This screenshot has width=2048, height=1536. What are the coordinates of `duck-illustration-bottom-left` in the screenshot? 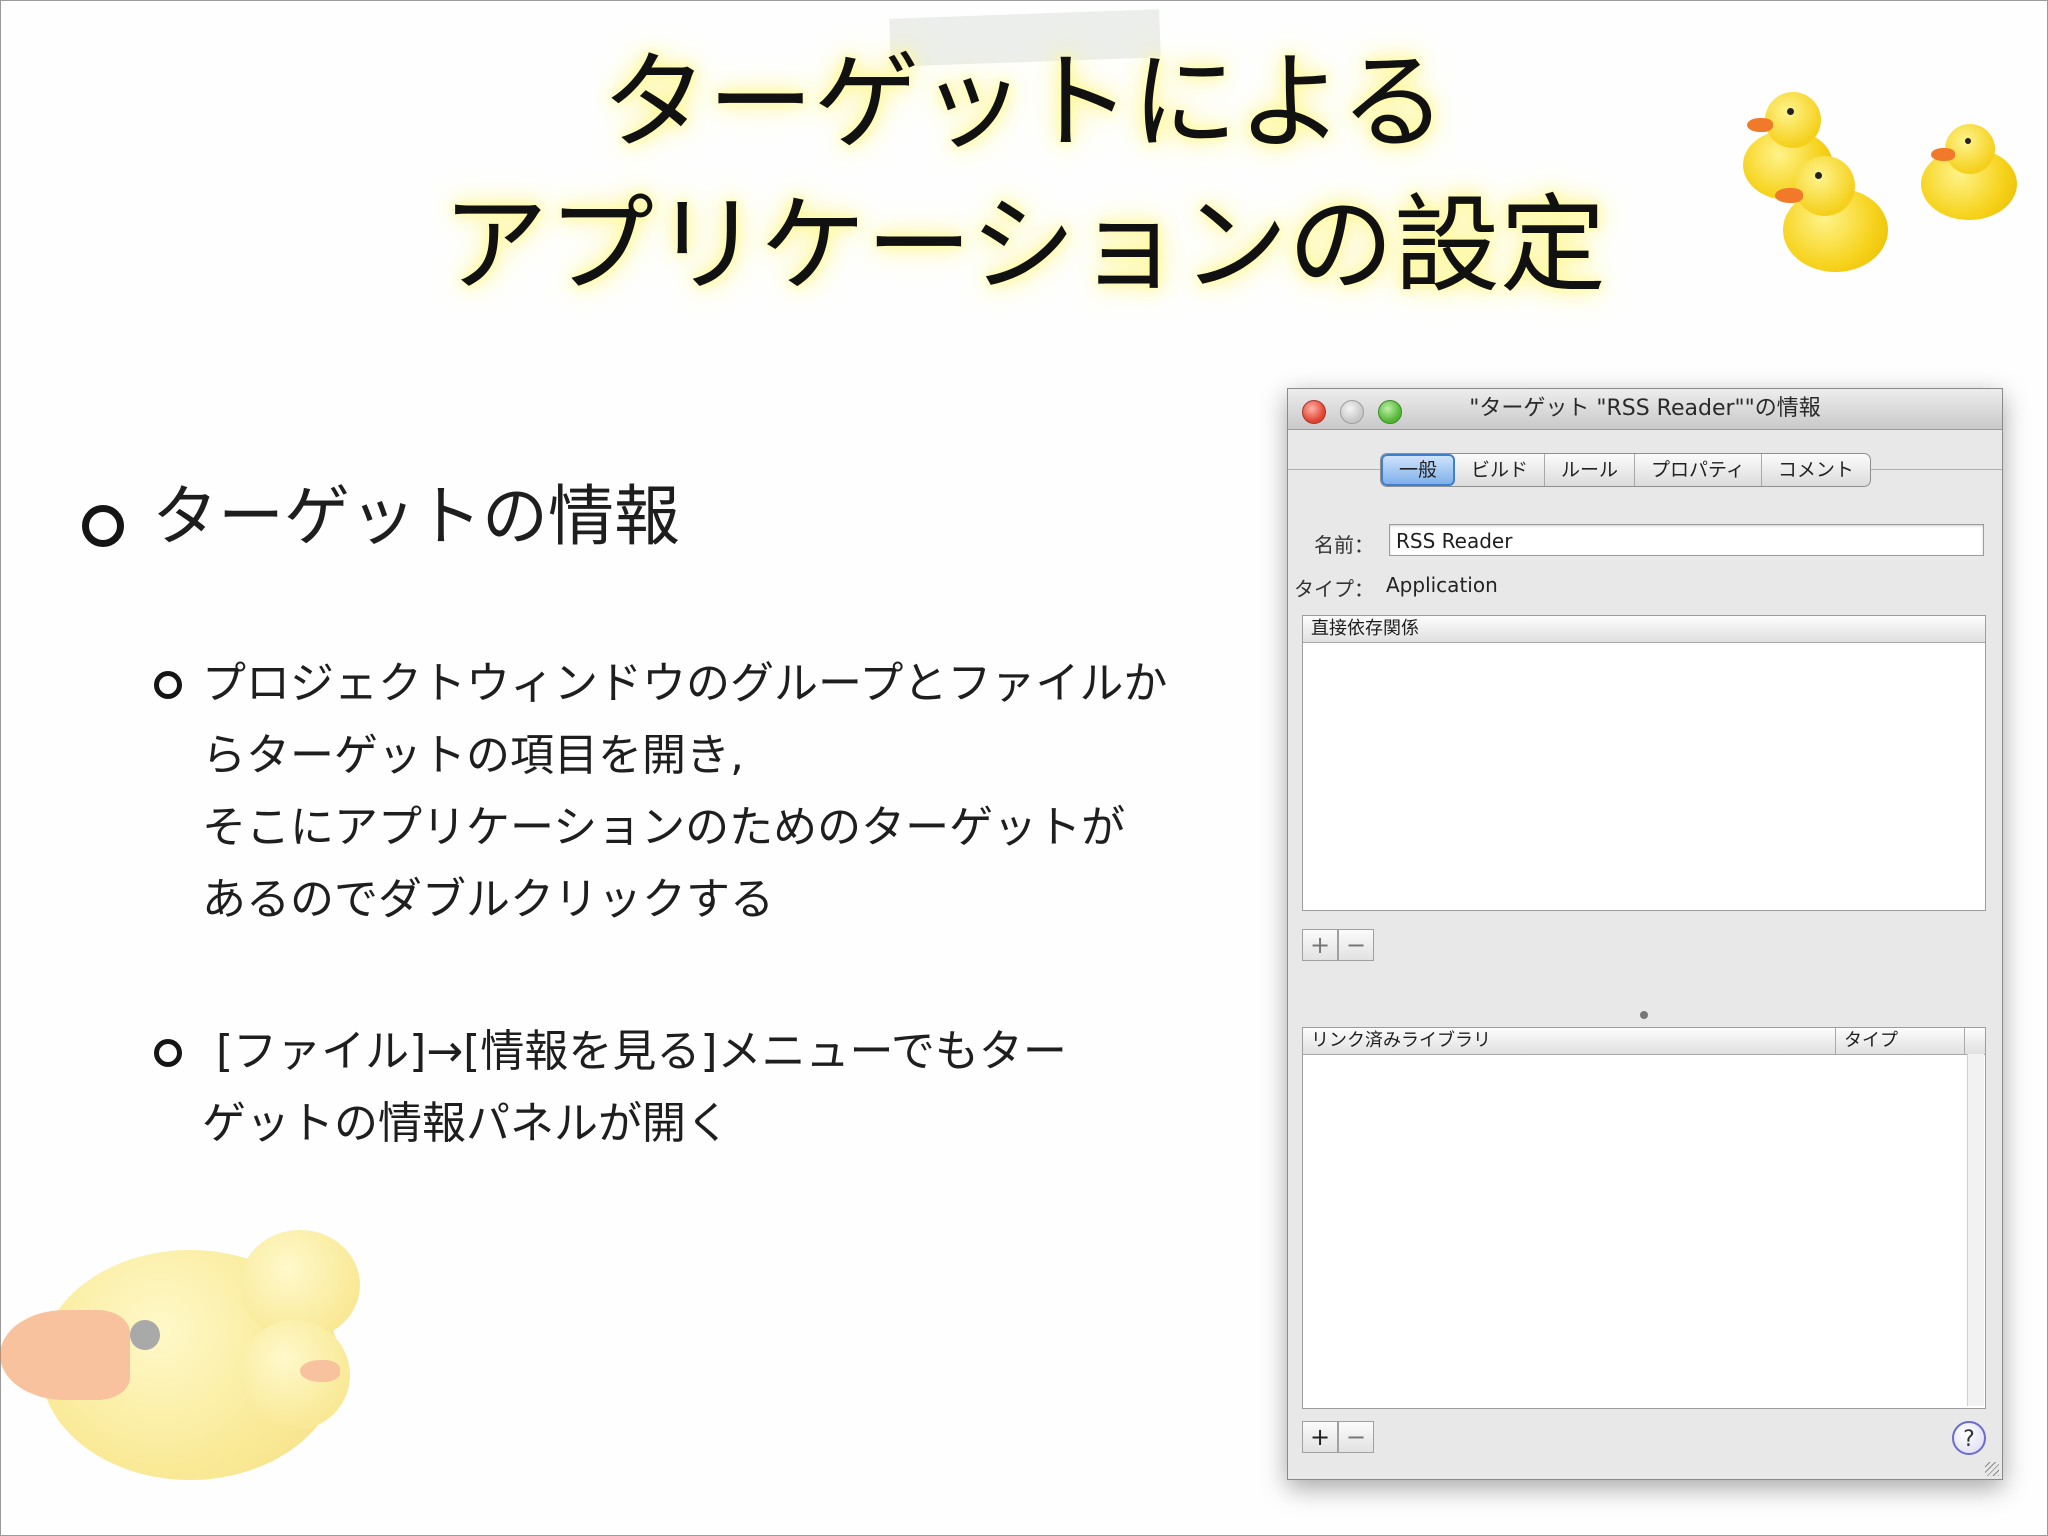 It's located at (200, 1363).